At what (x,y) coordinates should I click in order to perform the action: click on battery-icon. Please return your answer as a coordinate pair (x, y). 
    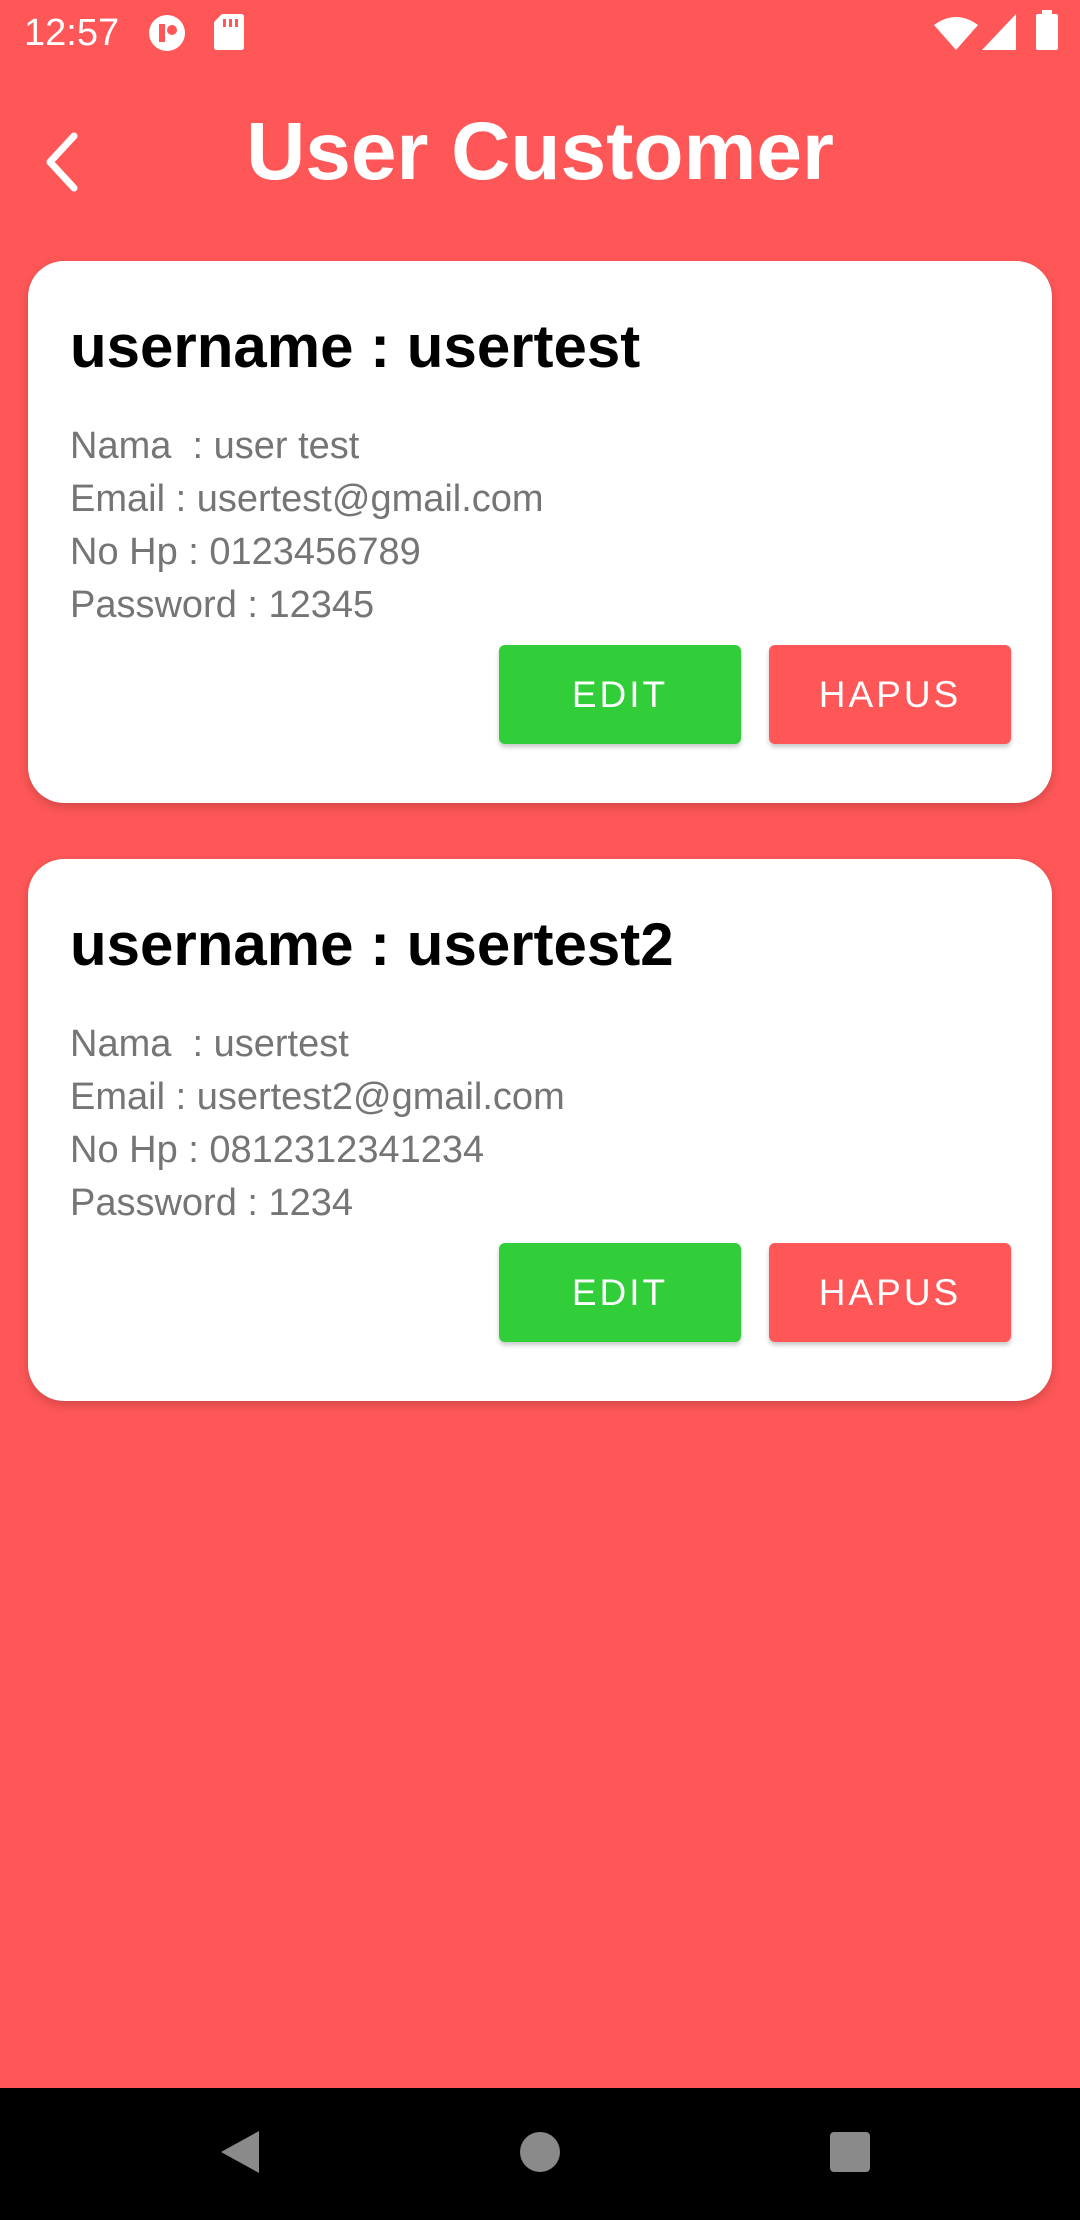
    Looking at the image, I should click on (1047, 32).